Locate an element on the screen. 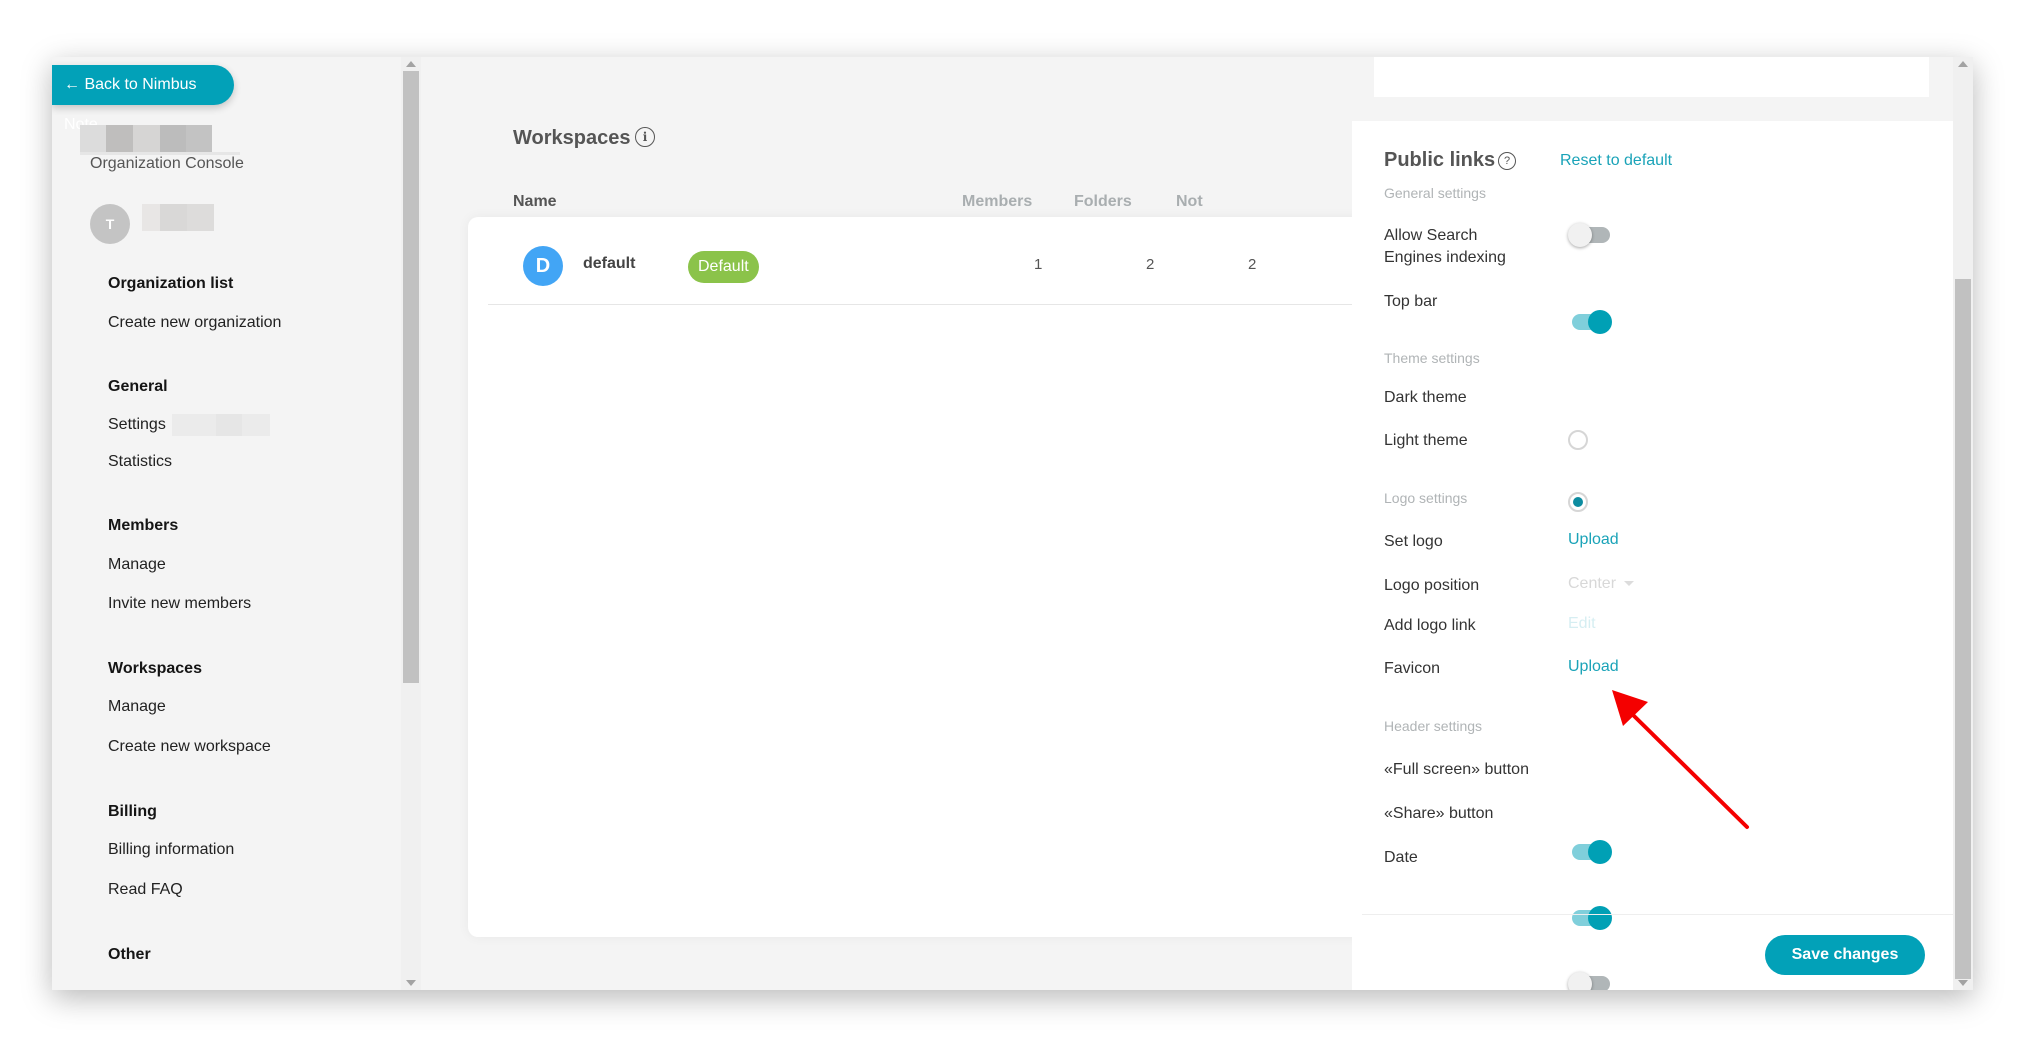 The image size is (2024, 1047). reset-to-default-link: Reset to default is located at coordinates (1616, 161).